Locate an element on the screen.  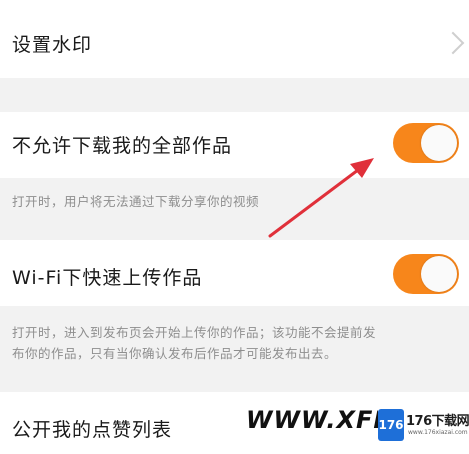
logo-text: 176下载网 is located at coordinates (437, 421).